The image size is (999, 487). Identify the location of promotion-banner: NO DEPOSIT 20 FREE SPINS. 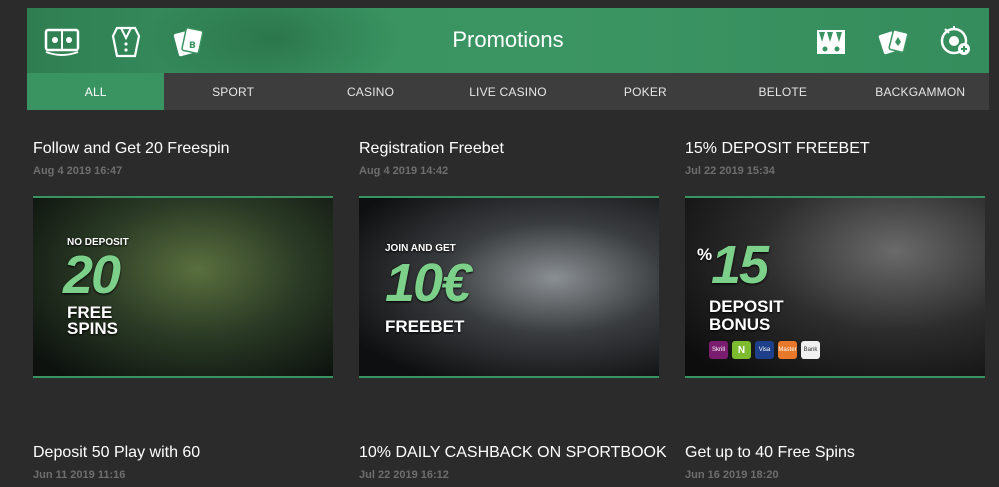
(183, 287).